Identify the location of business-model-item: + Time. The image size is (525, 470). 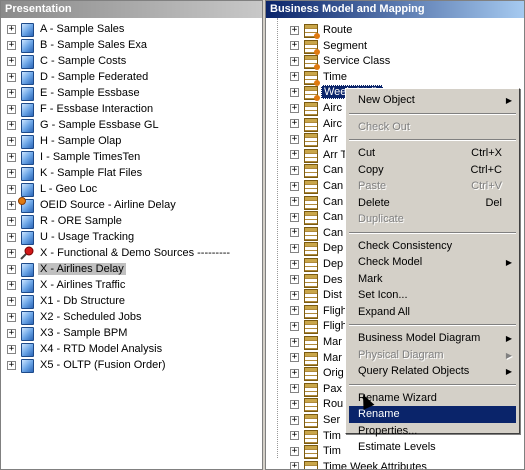
(319, 77).